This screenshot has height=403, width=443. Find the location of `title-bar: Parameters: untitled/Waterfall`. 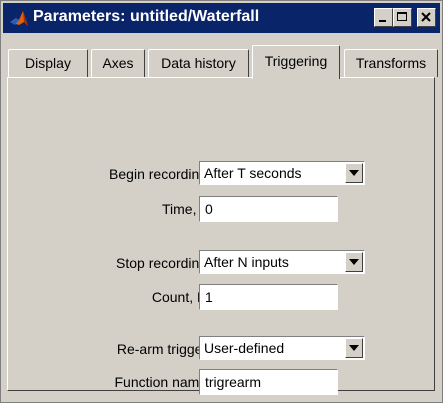

title-bar: Parameters: untitled/Waterfall is located at coordinates (221, 18).